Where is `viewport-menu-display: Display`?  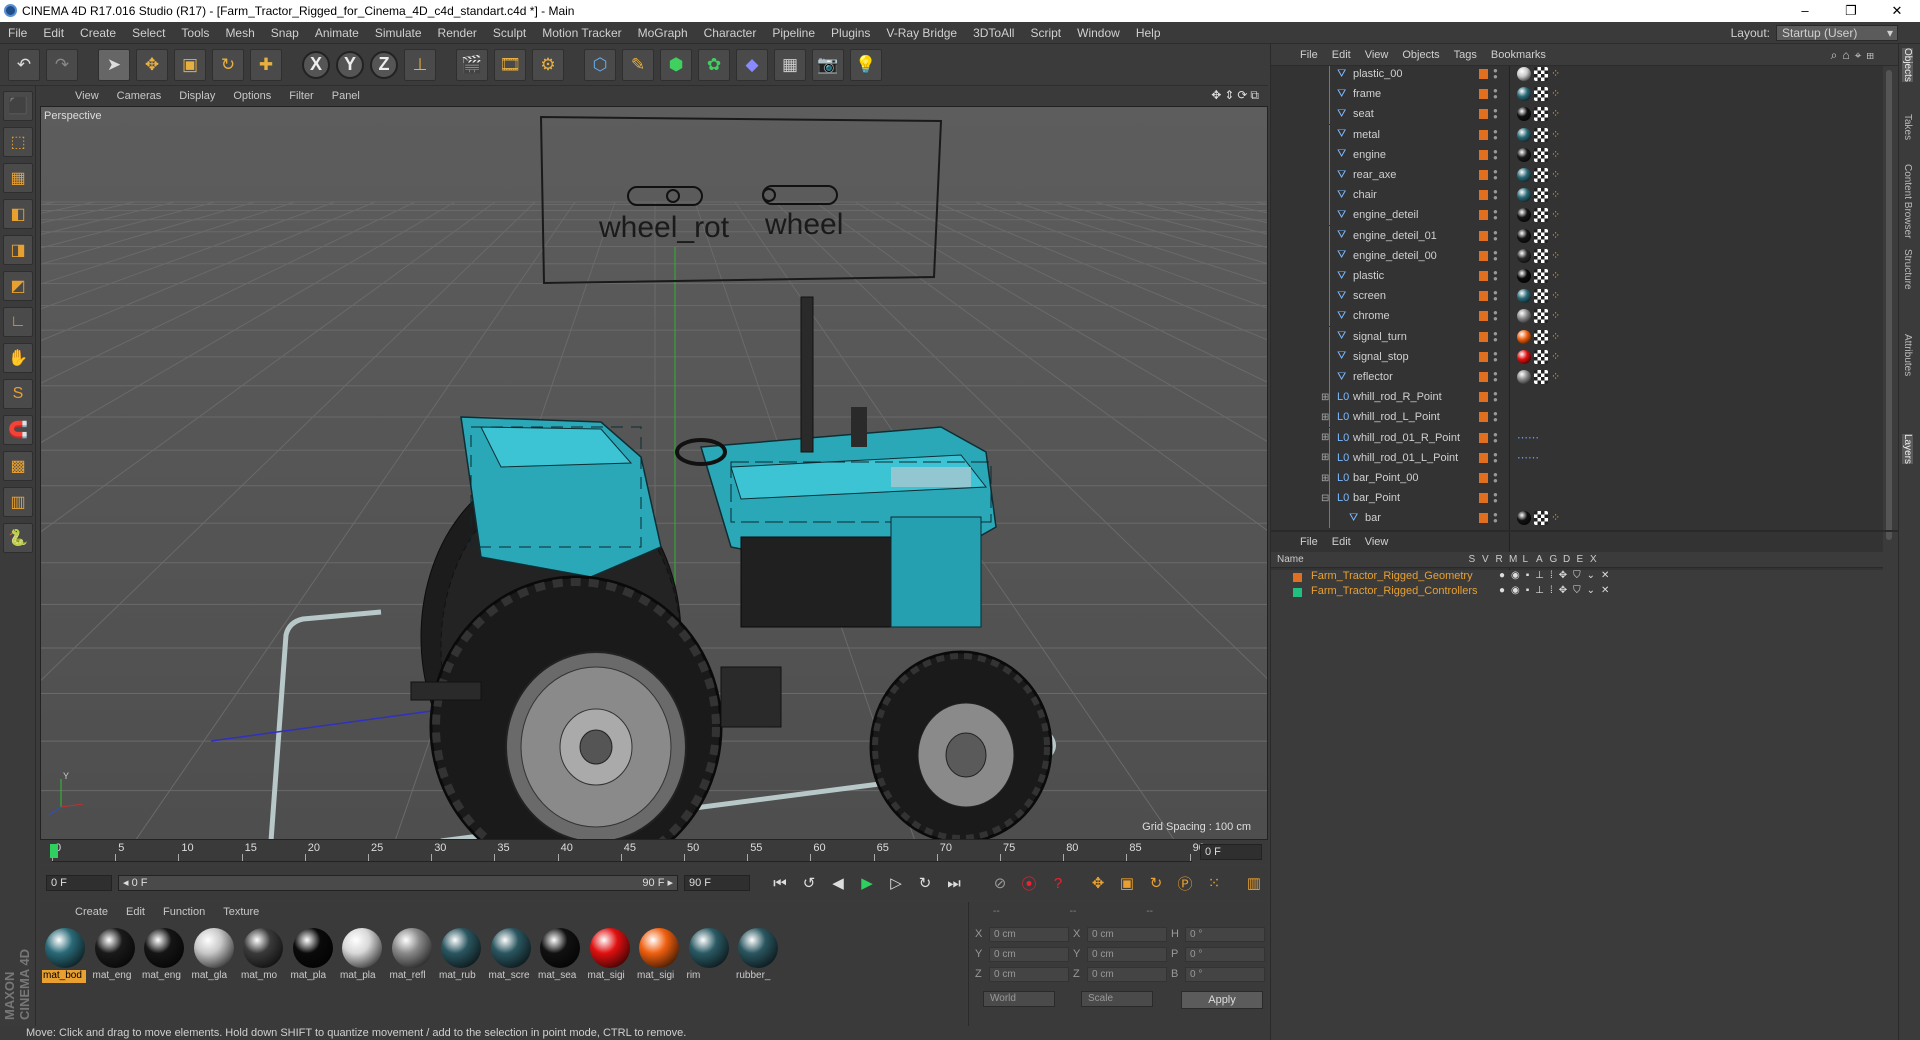
viewport-menu-display: Display is located at coordinates (197, 96).